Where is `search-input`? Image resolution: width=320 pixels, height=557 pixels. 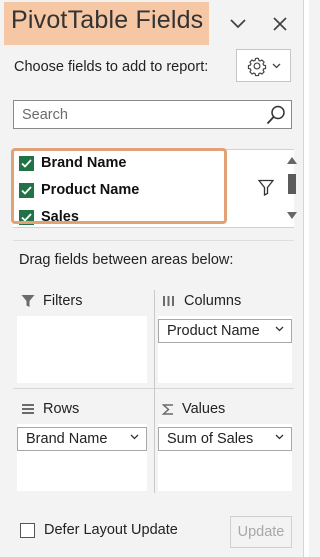
search-input is located at coordinates (137, 115).